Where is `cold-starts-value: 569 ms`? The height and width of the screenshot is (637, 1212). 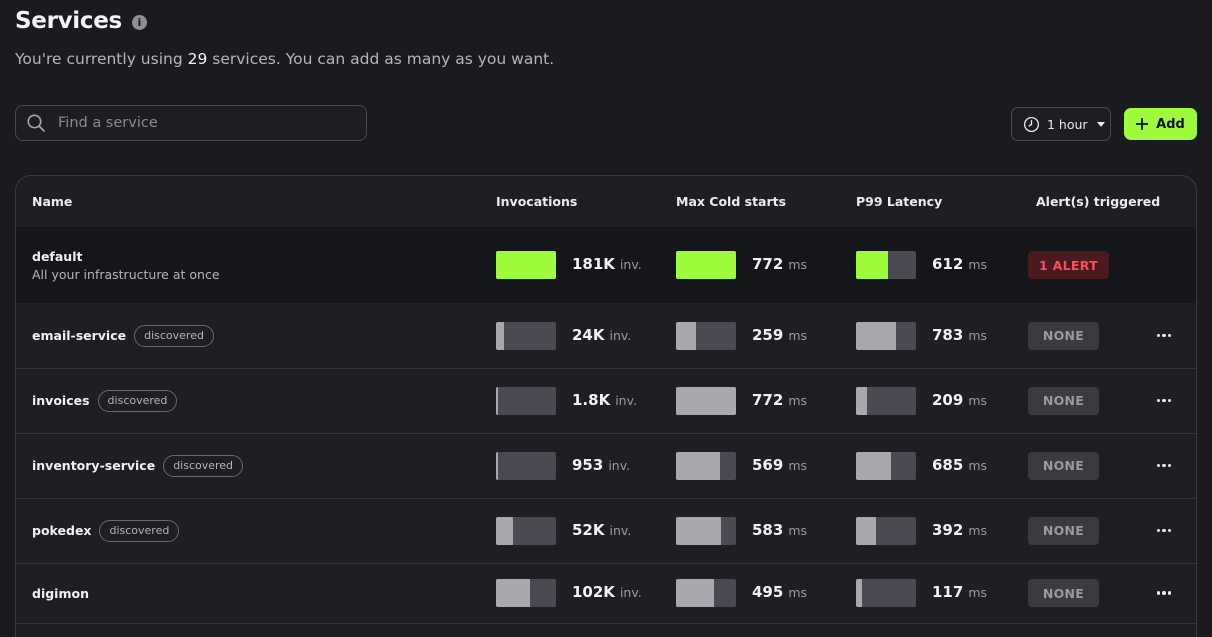
cold-starts-value: 569 ms is located at coordinates (779, 465).